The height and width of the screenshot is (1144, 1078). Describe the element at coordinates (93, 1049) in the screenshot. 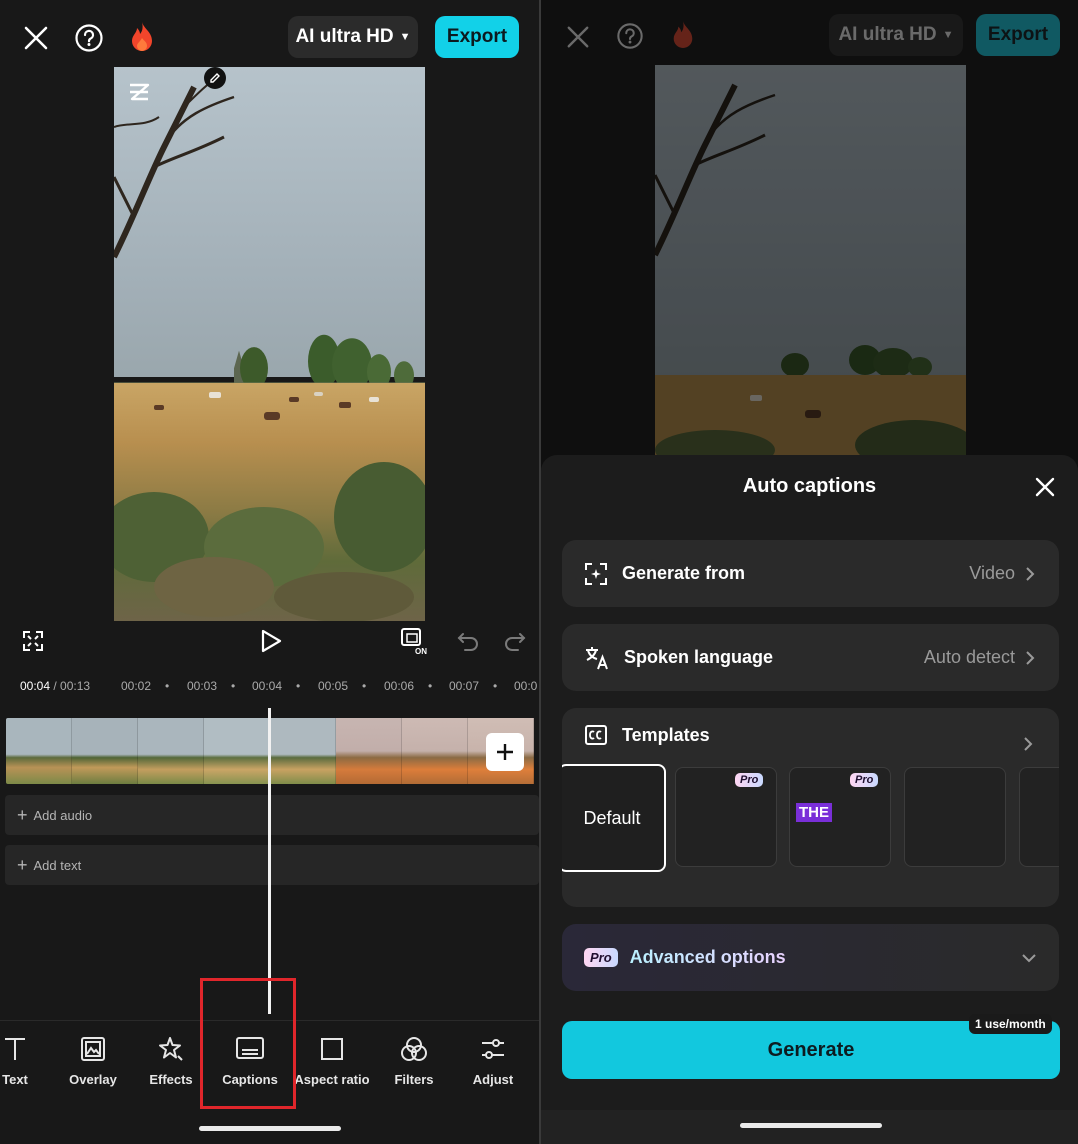

I see `overlay-icon` at that location.